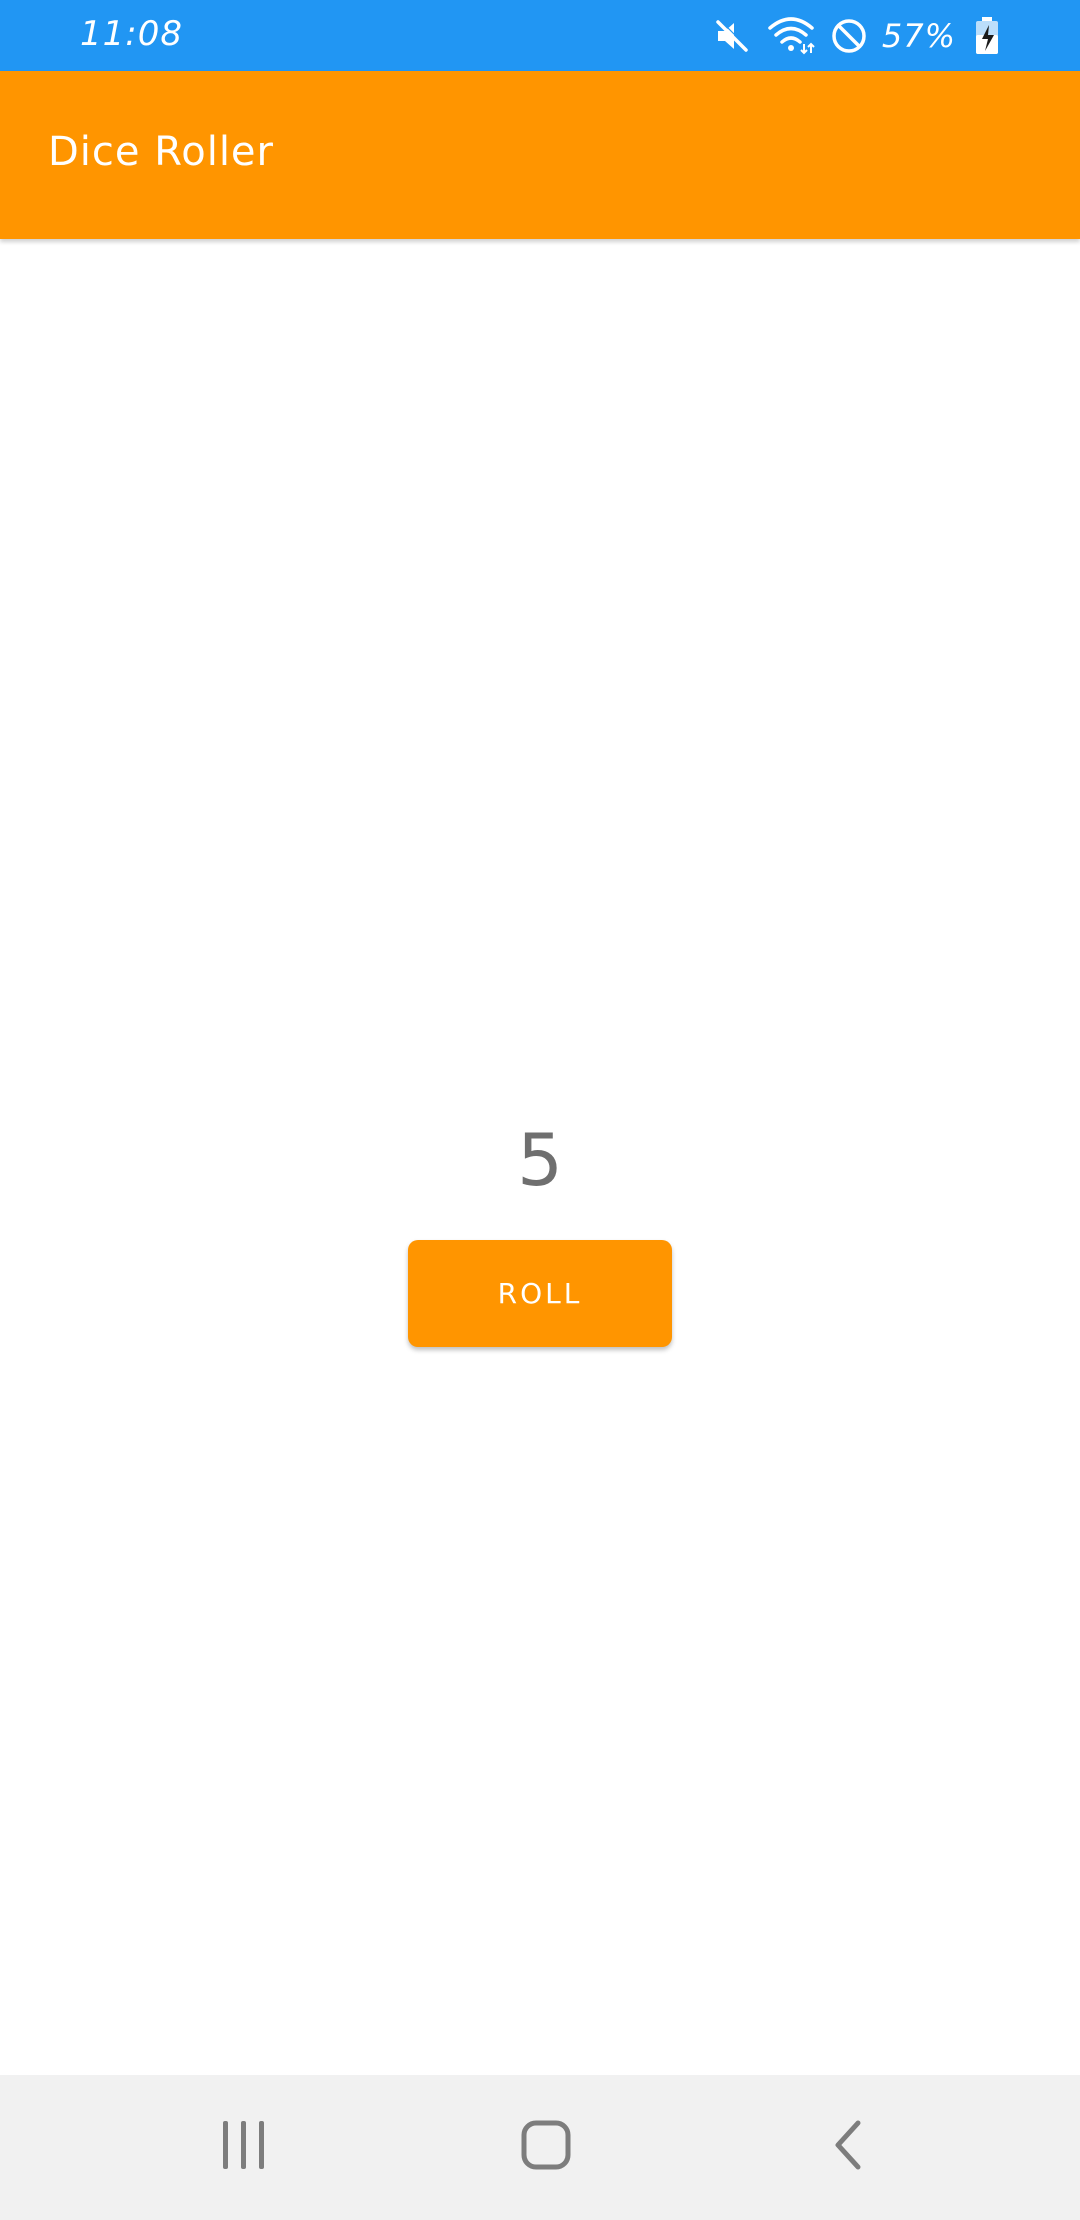 This screenshot has height=2220, width=1080. I want to click on back-icon, so click(848, 2147).